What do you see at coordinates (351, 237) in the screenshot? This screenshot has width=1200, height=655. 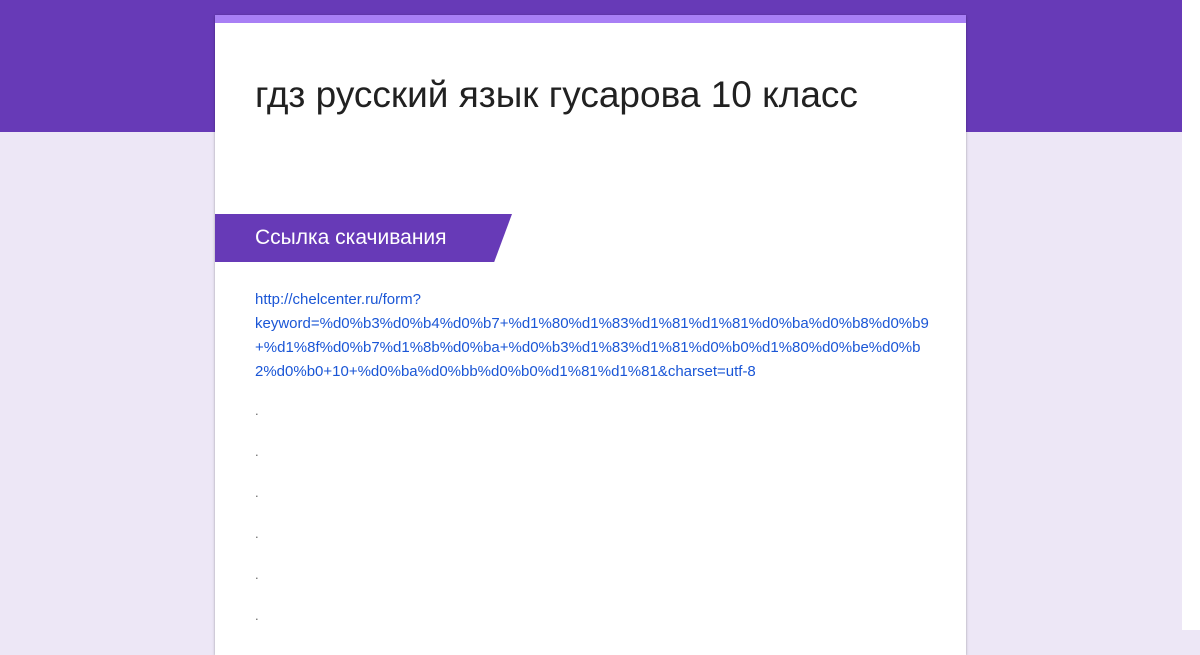 I see `section-title: Ссылка скачивания` at bounding box center [351, 237].